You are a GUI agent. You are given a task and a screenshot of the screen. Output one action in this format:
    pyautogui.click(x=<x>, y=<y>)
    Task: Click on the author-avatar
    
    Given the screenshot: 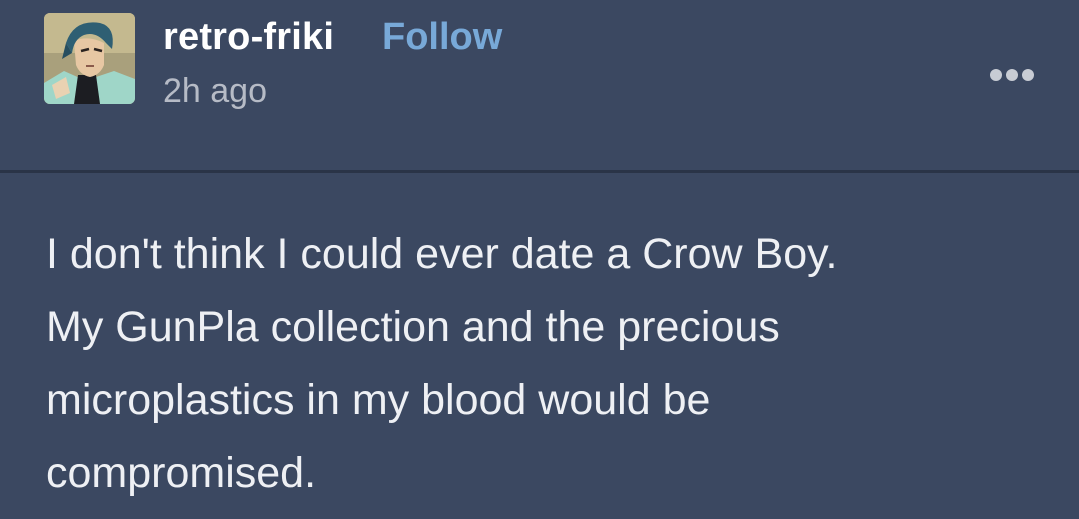 What is the action you would take?
    pyautogui.click(x=89, y=58)
    